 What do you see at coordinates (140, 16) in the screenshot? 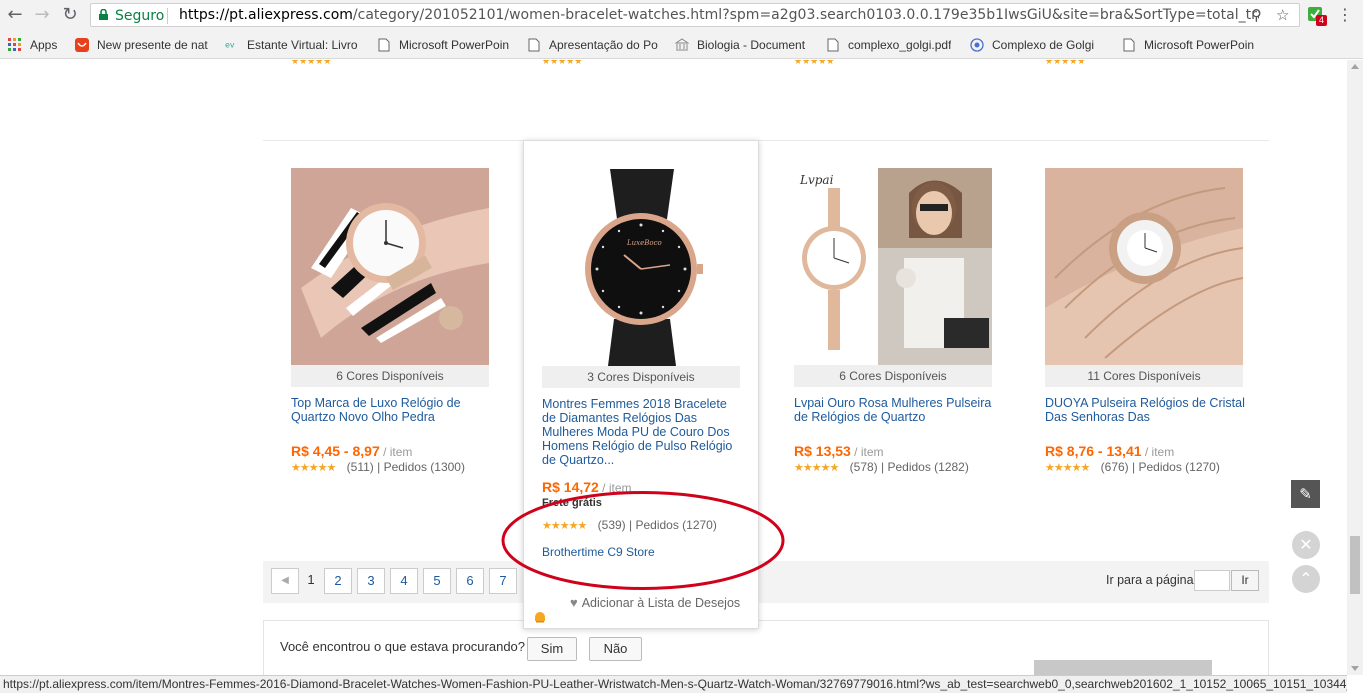
I see `secure-label: Seguro` at bounding box center [140, 16].